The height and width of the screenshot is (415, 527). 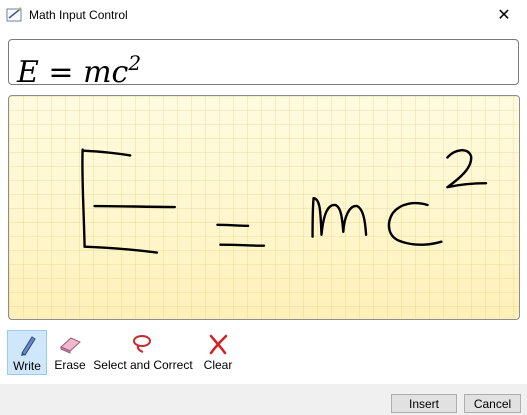 I want to click on ink-stroke-e-top, so click(x=106, y=153).